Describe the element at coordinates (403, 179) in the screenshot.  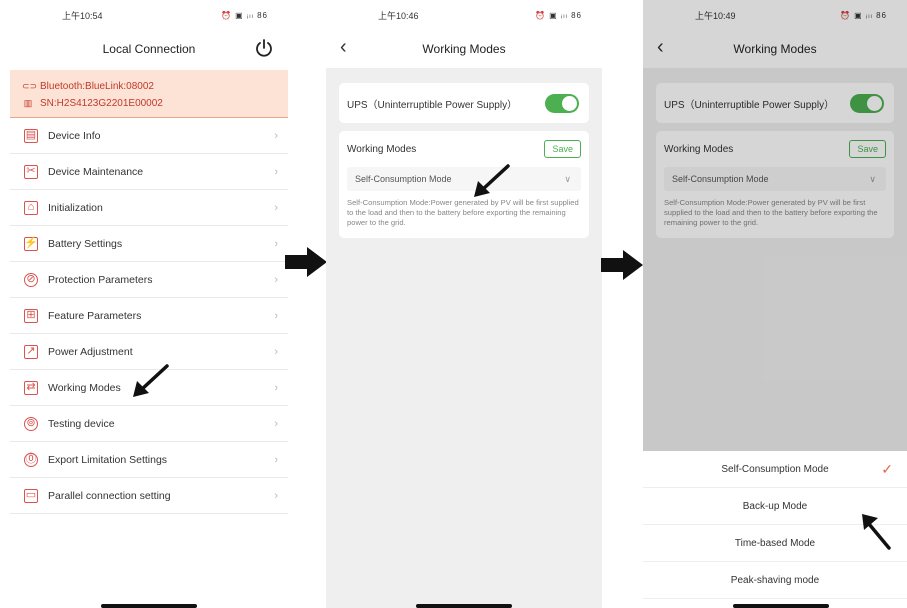
I see `mode-select-value: Self-Consumption Mode` at that location.